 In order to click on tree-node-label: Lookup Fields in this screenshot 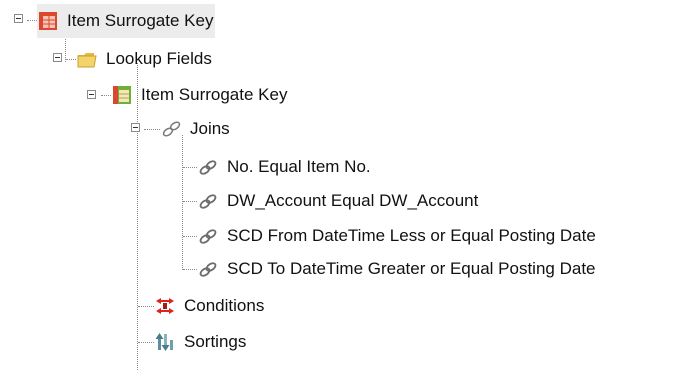, I will do `click(159, 58)`.